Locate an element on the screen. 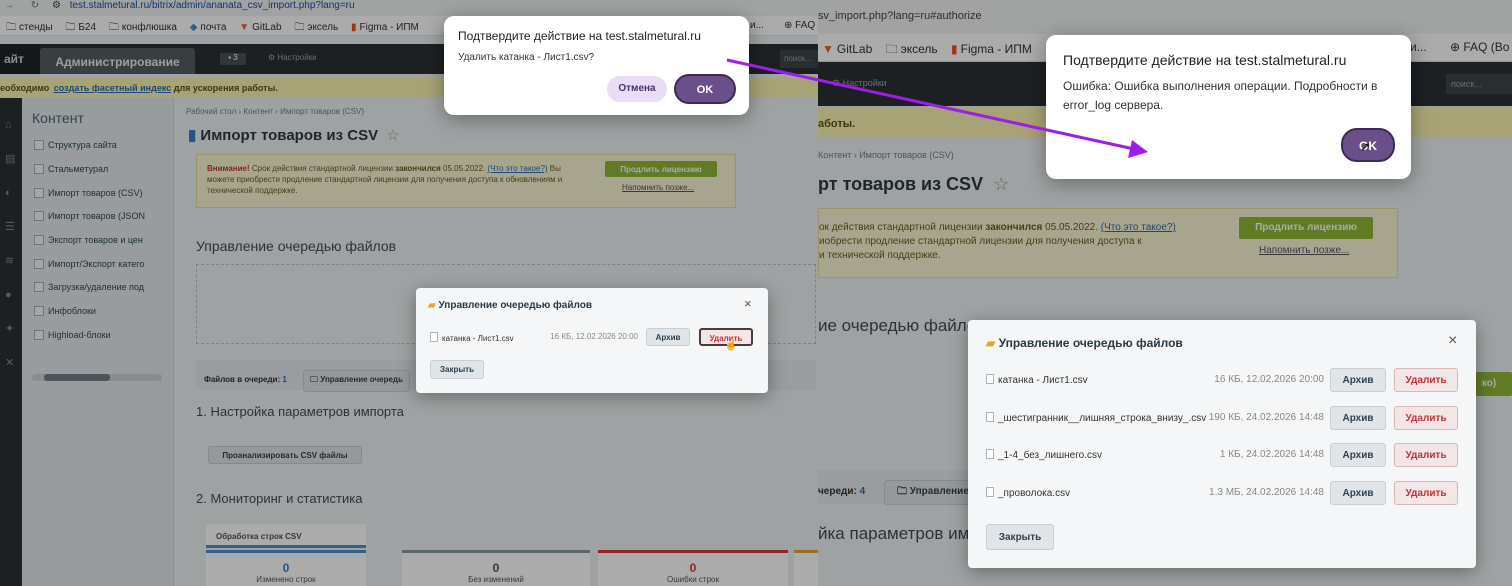 This screenshot has height=586, width=1512. arrow-head is located at coordinates (1138, 149).